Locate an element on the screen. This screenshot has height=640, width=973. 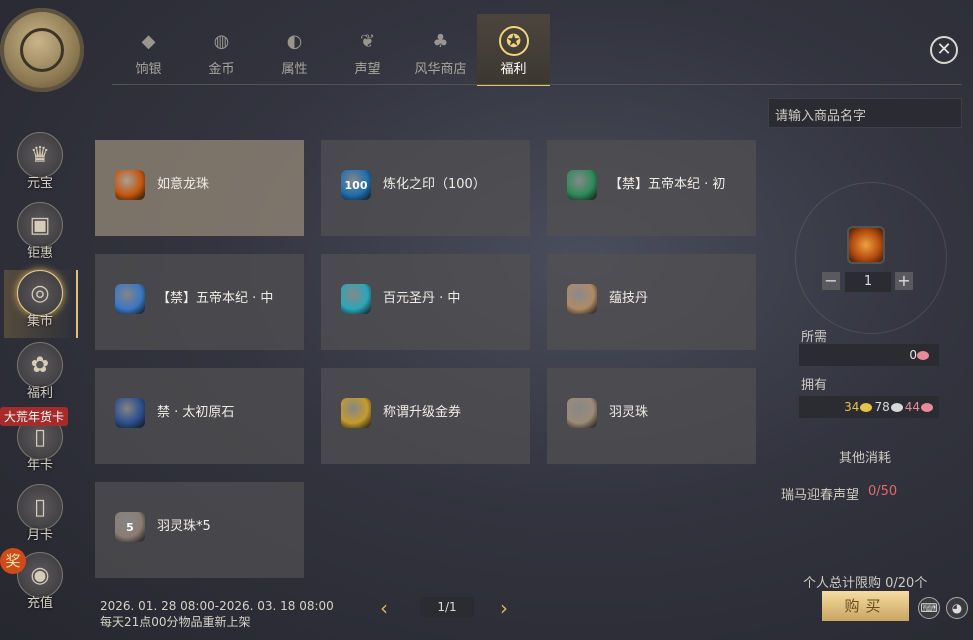
item-badge: 100 is located at coordinates (356, 185).